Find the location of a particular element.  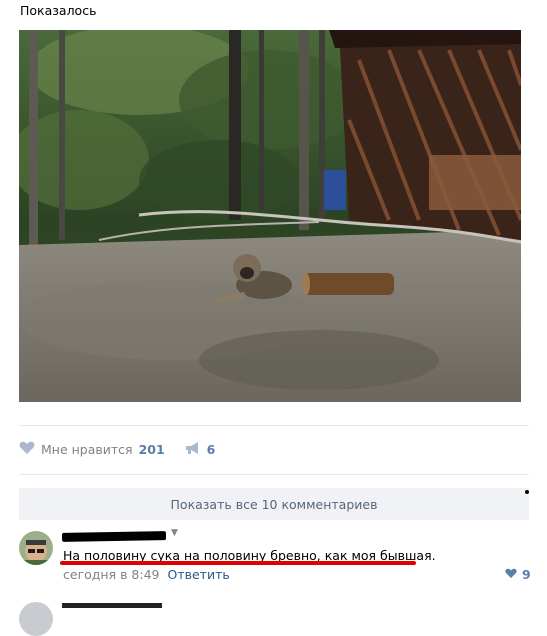

comment-meta: сегодня в 8:49 Ответить is located at coordinates (146, 574).